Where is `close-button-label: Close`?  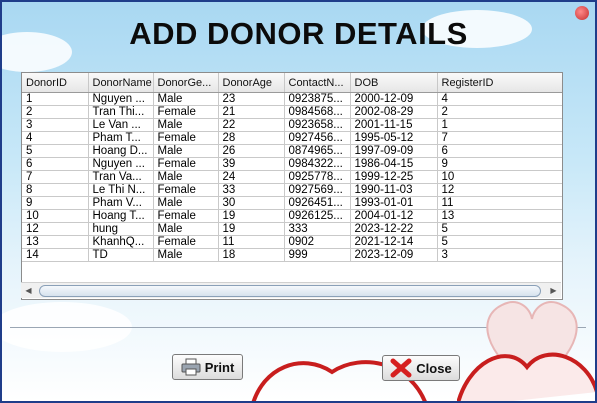 close-button-label: Close is located at coordinates (434, 368).